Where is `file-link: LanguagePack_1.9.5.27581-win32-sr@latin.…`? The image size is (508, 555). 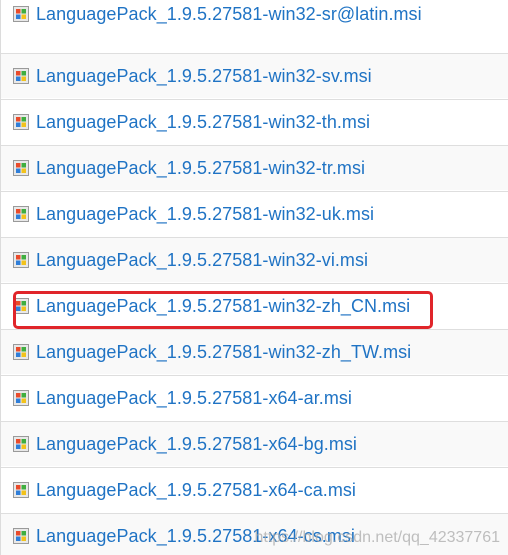
file-link: LanguagePack_1.9.5.27581-win32-sr@latin.… is located at coordinates (229, 14).